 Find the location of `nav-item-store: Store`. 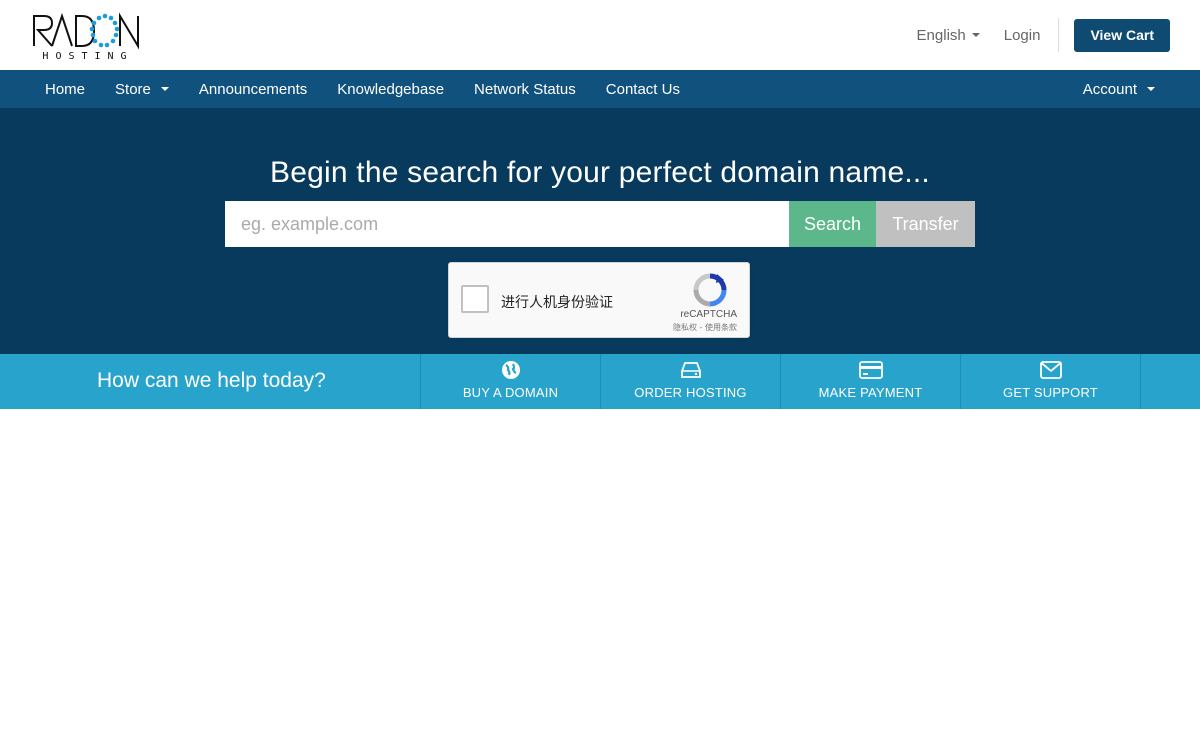

nav-item-store: Store is located at coordinates (142, 89).